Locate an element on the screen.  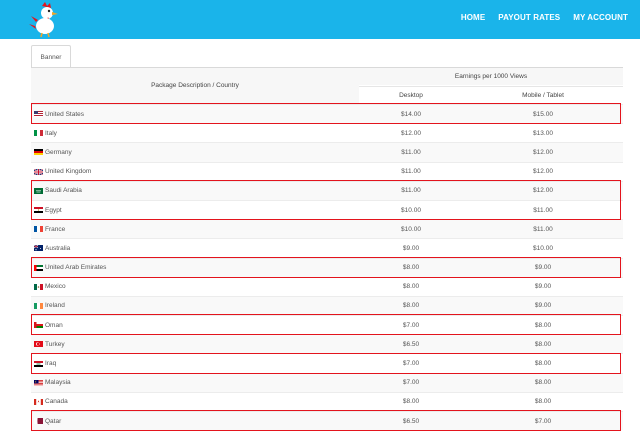
mexico-flag-icon is located at coordinates (38, 286).